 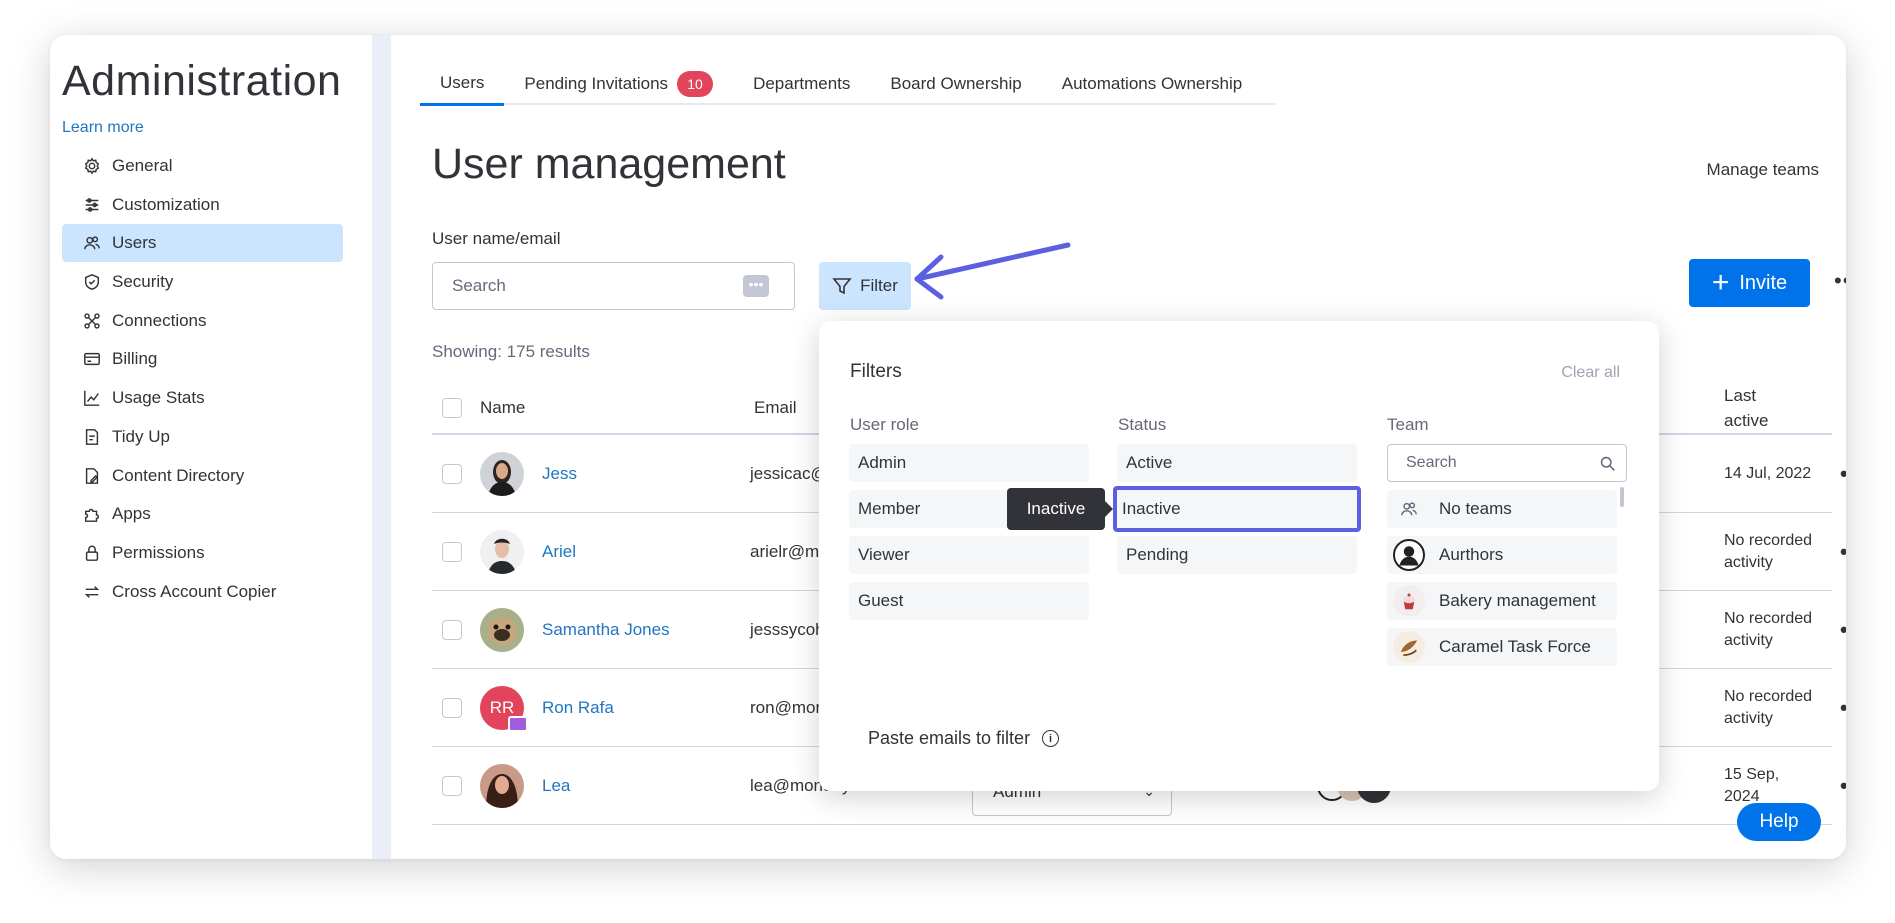 I want to click on tab-label: Departments, so click(x=802, y=83).